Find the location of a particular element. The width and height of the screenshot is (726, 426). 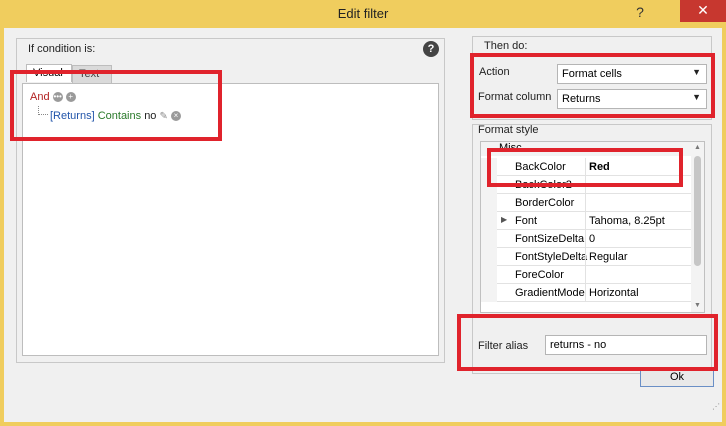

property-name: ForeColor is located at coordinates (539, 275).